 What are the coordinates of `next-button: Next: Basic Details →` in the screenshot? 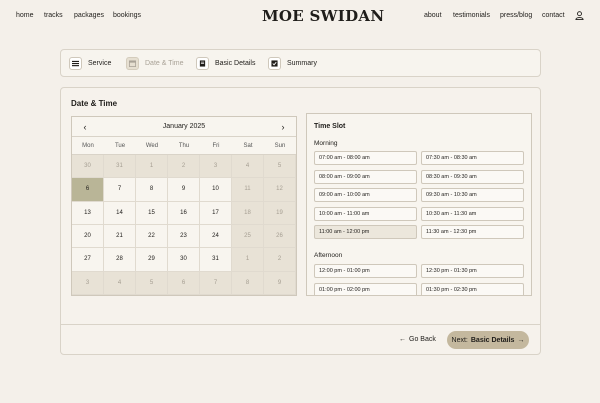 It's located at (488, 340).